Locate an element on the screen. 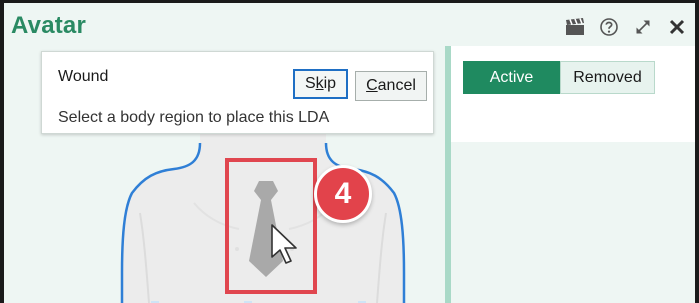  skip-button: Skip is located at coordinates (320, 84).